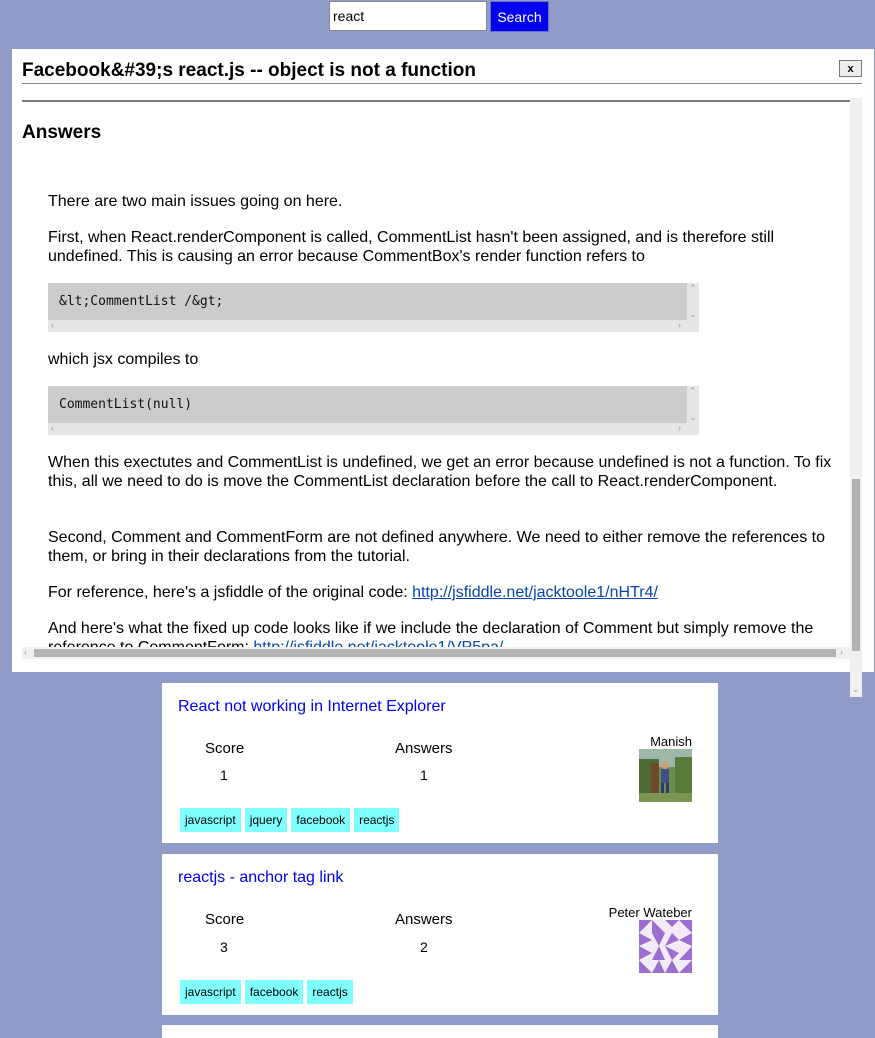 The height and width of the screenshot is (1038, 875). What do you see at coordinates (856, 397) in the screenshot?
I see `modal-vertical-scrollbar: ⌄` at bounding box center [856, 397].